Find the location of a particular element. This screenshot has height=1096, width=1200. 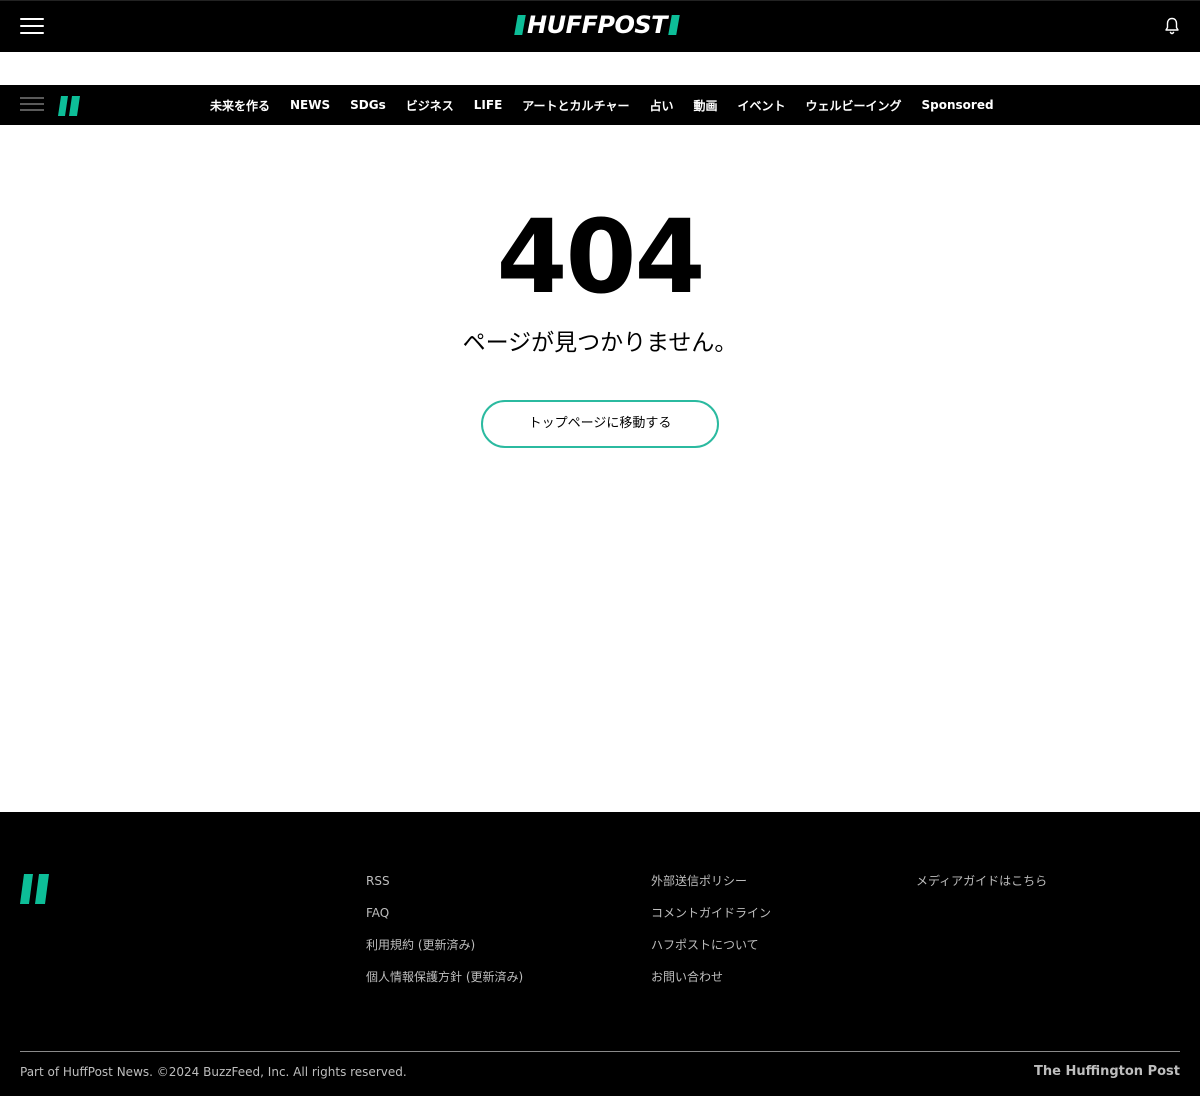

hamburger-menu-icon is located at coordinates (32, 27).